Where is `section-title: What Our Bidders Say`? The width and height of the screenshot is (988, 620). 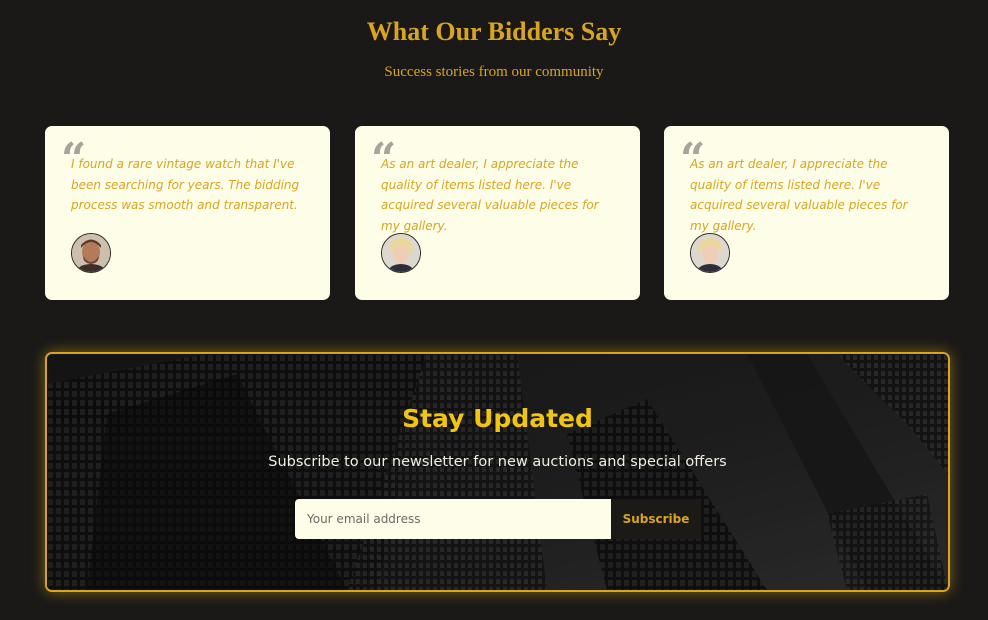 section-title: What Our Bidders Say is located at coordinates (494, 31).